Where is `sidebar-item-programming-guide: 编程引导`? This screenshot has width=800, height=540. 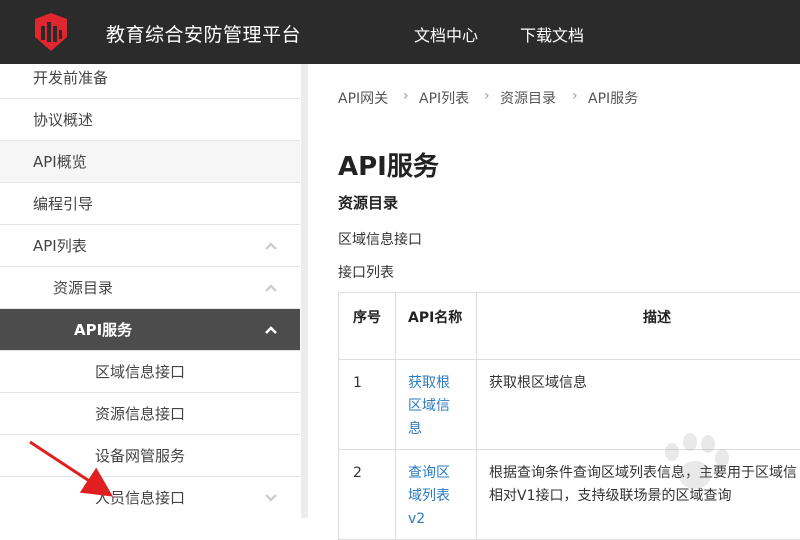 sidebar-item-programming-guide: 编程引导 is located at coordinates (150, 204).